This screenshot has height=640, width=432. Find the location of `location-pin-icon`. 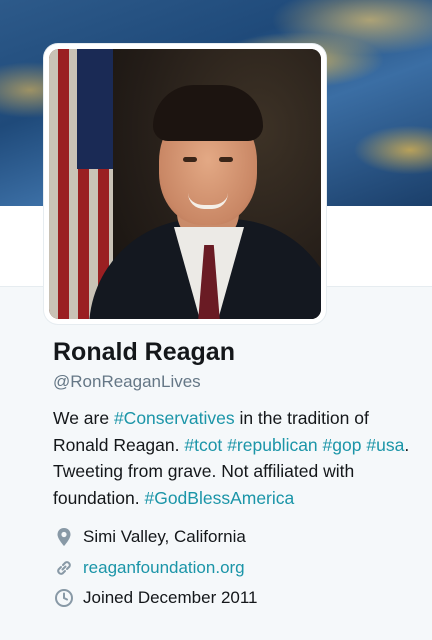

location-pin-icon is located at coordinates (64, 537).